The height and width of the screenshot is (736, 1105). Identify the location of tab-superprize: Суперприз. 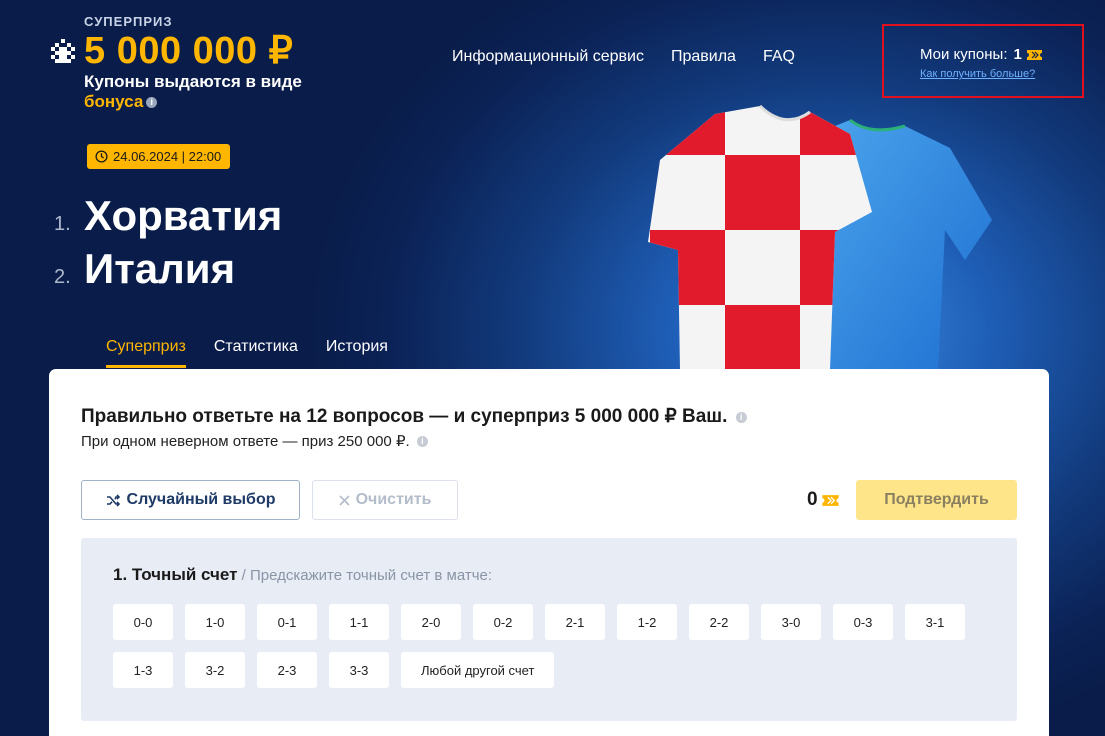
(146, 353).